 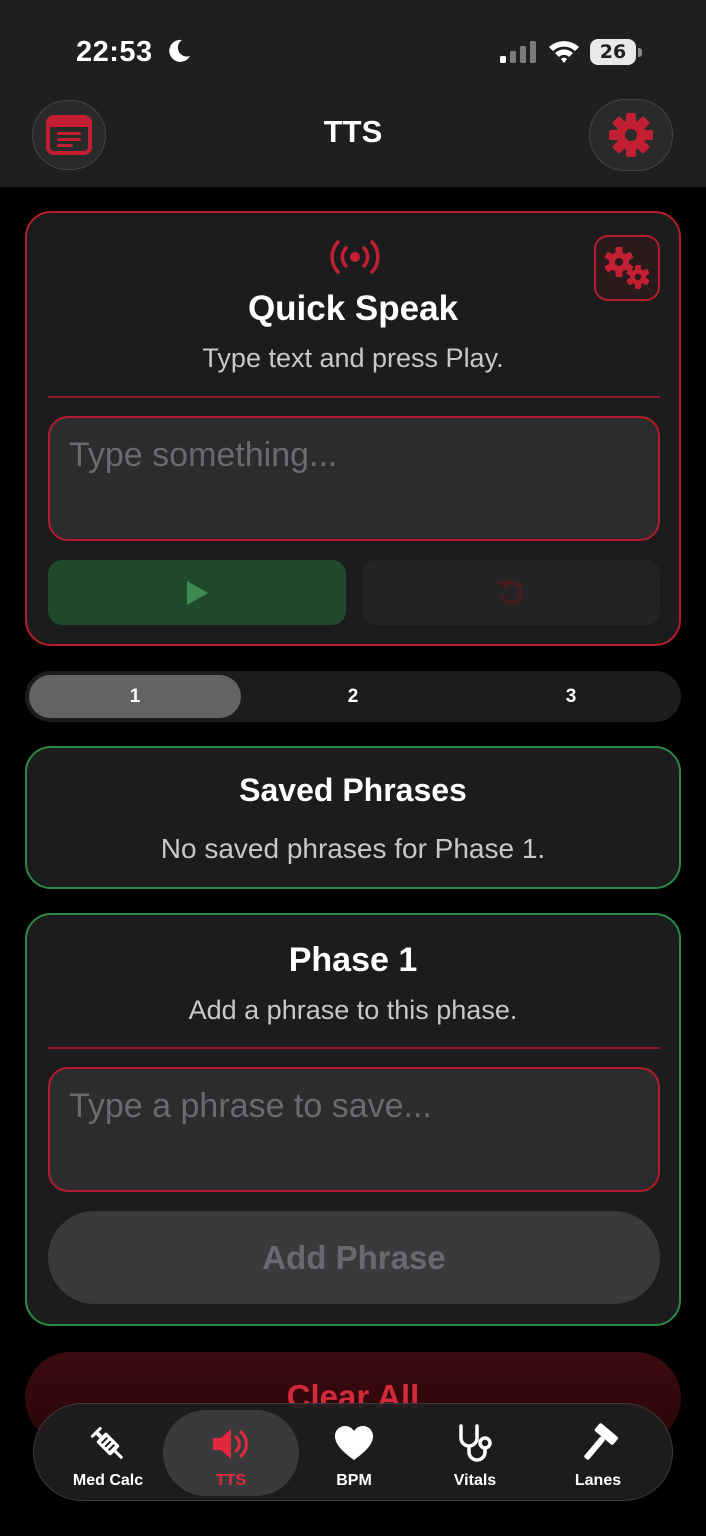 I want to click on tab-label: BPM, so click(x=354, y=1480).